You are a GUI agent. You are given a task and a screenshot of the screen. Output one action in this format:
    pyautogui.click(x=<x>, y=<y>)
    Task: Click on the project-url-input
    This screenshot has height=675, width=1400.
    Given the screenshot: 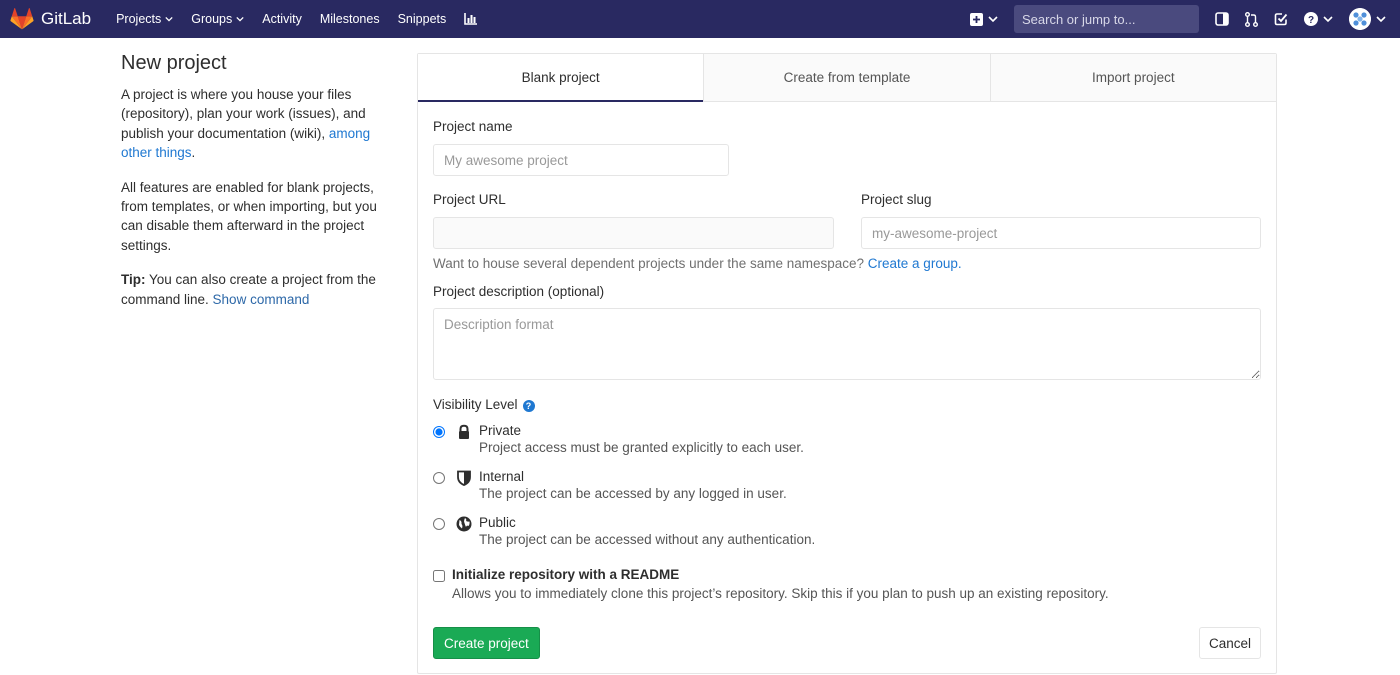 What is the action you would take?
    pyautogui.click(x=633, y=233)
    